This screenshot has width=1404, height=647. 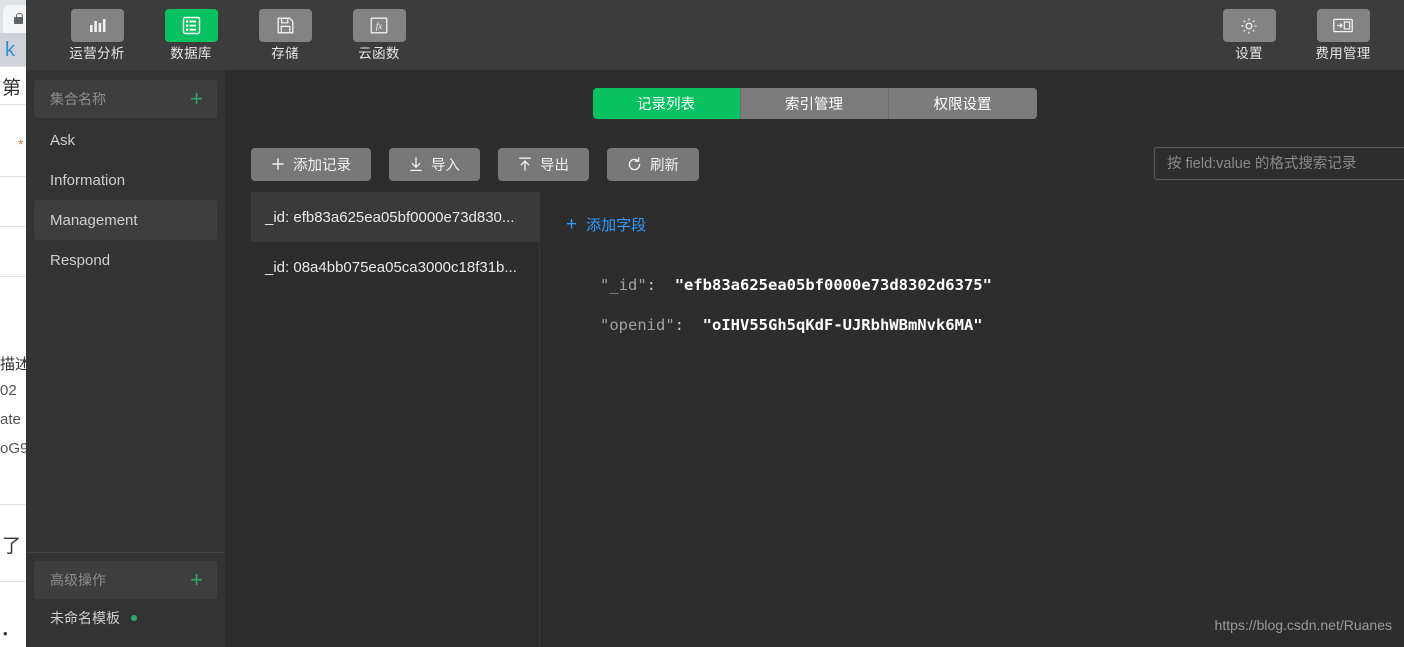 I want to click on billing-card-icon-tile, so click(x=1343, y=26).